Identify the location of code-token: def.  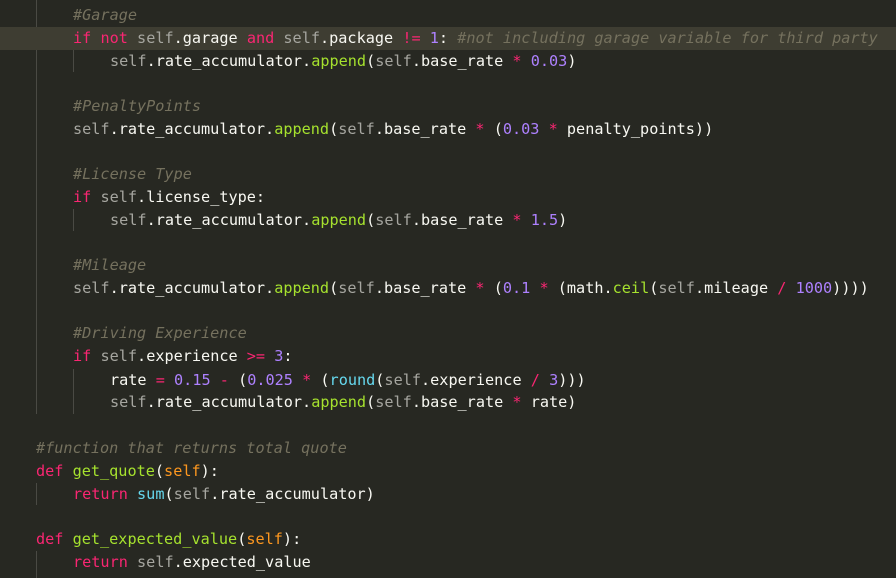
(50, 471).